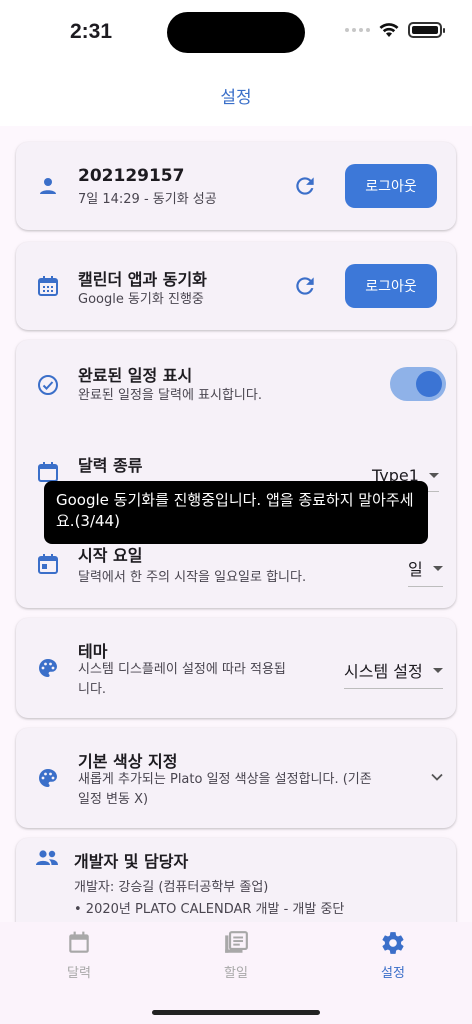 This screenshot has height=1024, width=472. What do you see at coordinates (391, 186) in the screenshot?
I see `logout-button: 로그아웃` at bounding box center [391, 186].